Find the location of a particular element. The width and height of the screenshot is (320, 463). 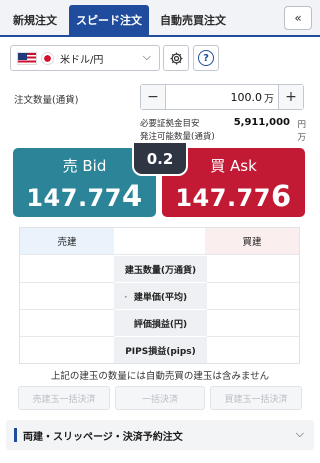

close-all-buy-button: 買建玉一括決済 is located at coordinates (256, 398).